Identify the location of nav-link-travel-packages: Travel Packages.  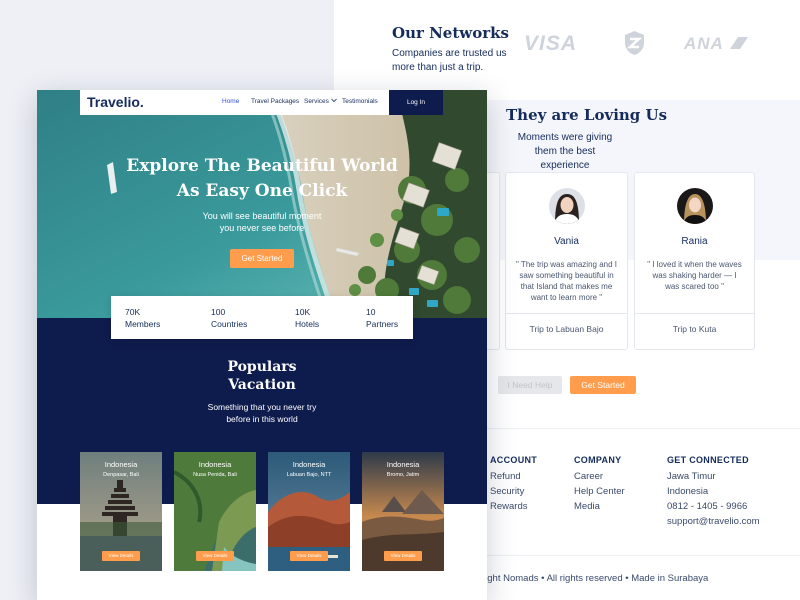
(275, 101).